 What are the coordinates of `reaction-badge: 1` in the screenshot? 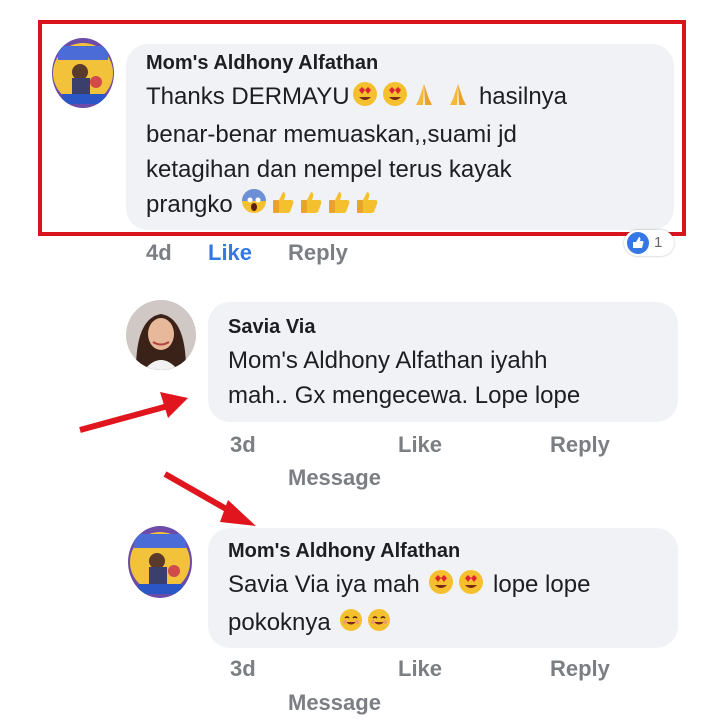 It's located at (649, 243).